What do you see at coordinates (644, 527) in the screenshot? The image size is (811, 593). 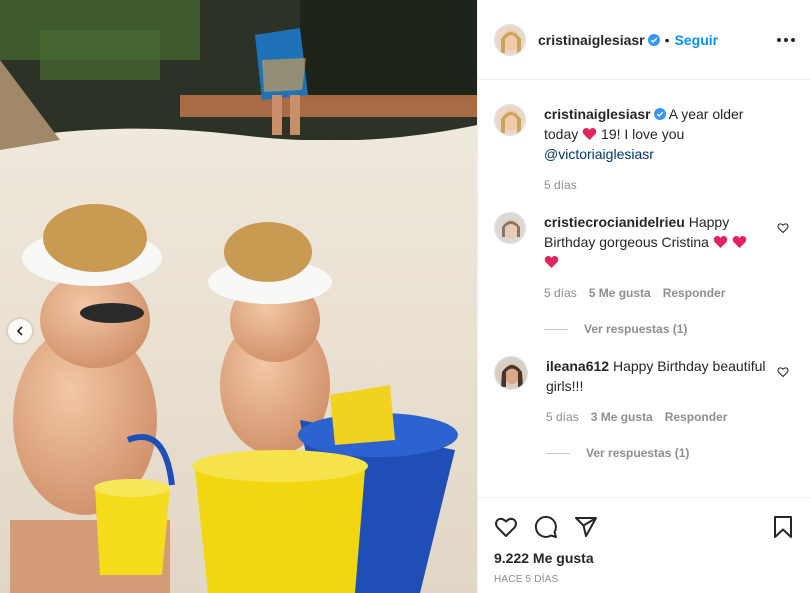 I see `action-icons` at bounding box center [644, 527].